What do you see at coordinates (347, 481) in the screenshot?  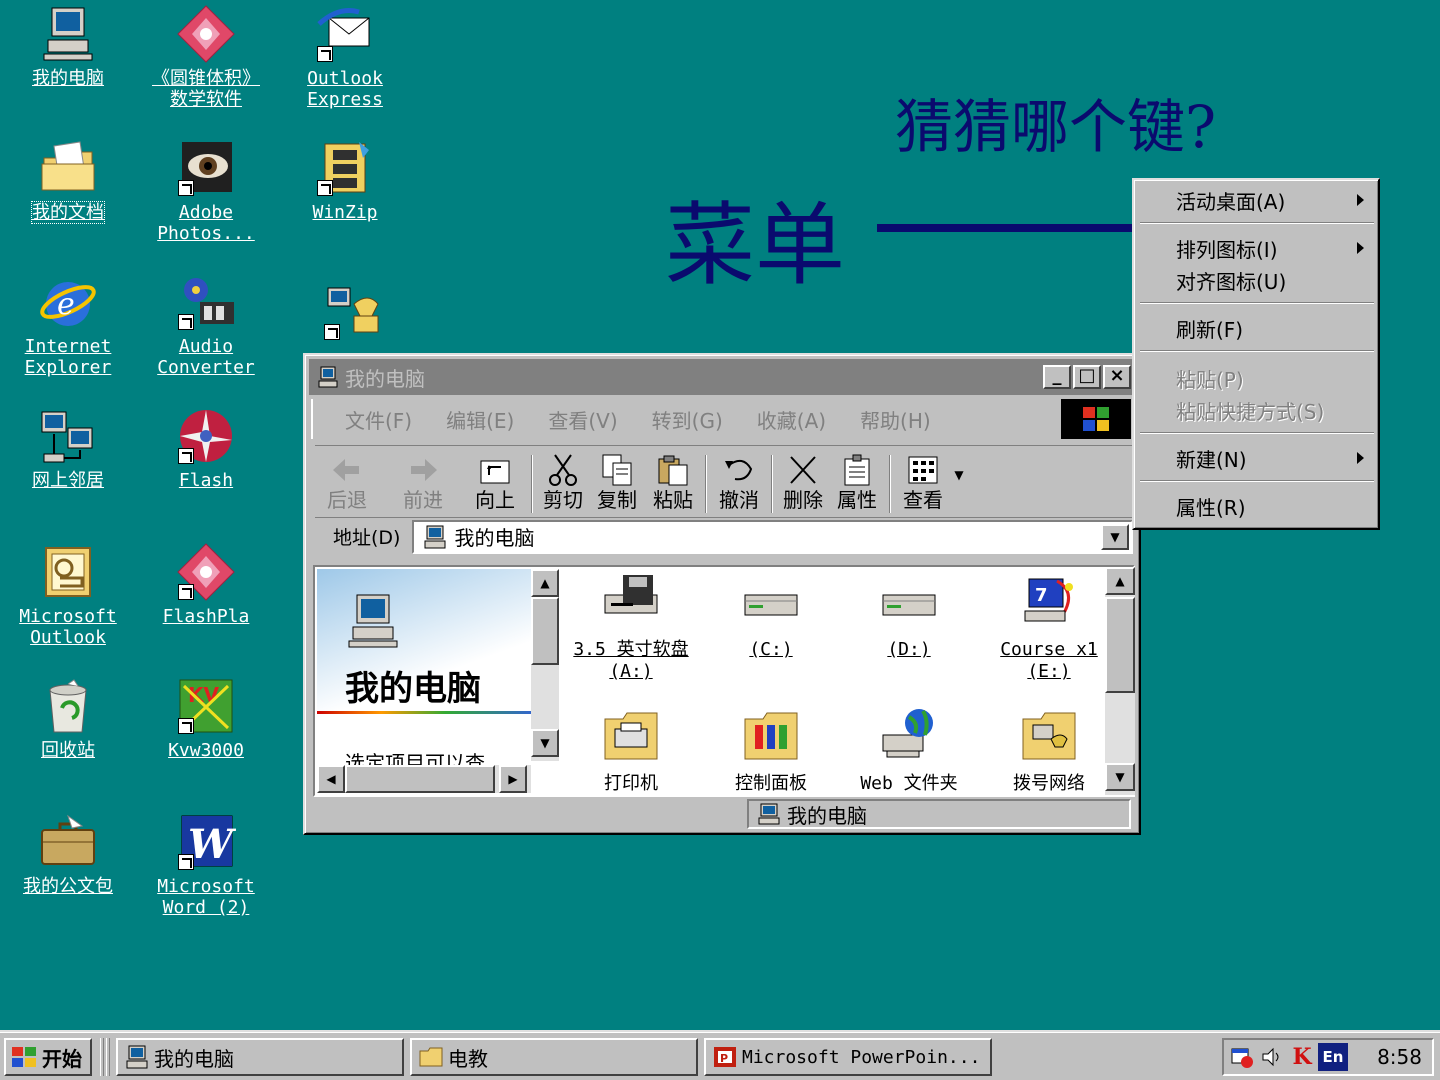 I see `back-button: 后退` at bounding box center [347, 481].